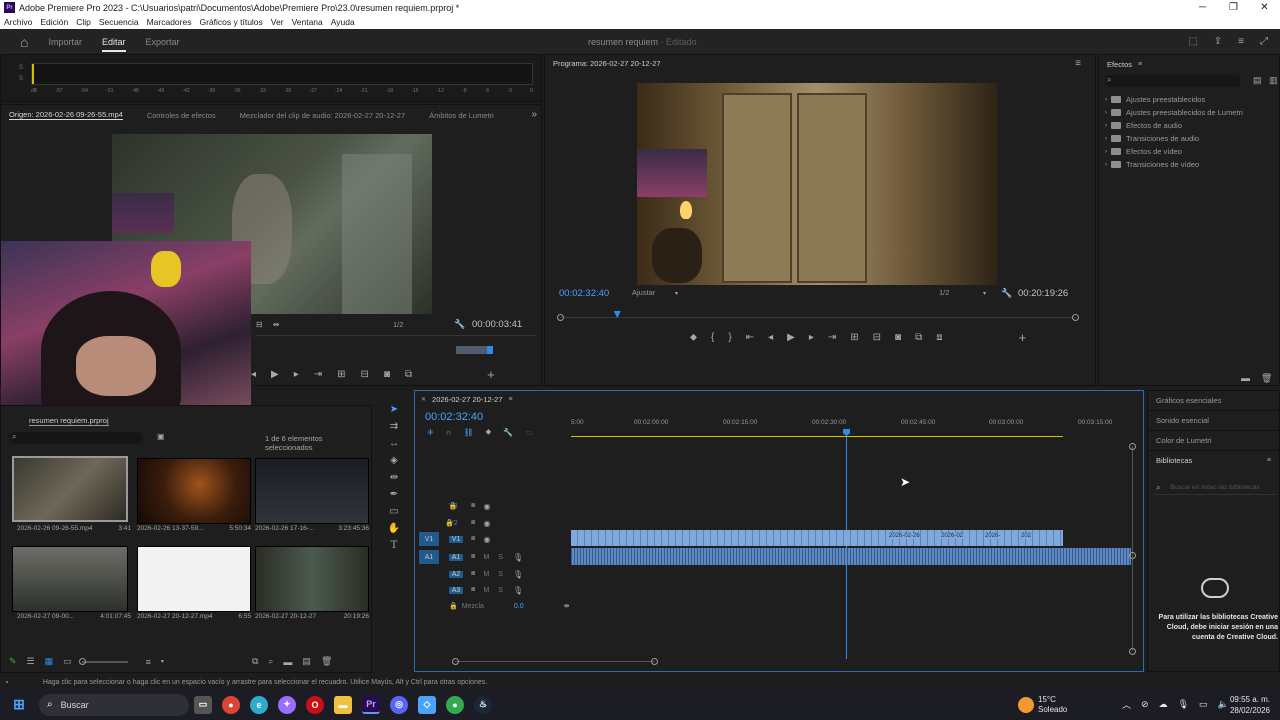 The image size is (1280, 720). I want to click on menu-clip: Clip, so click(83, 22).